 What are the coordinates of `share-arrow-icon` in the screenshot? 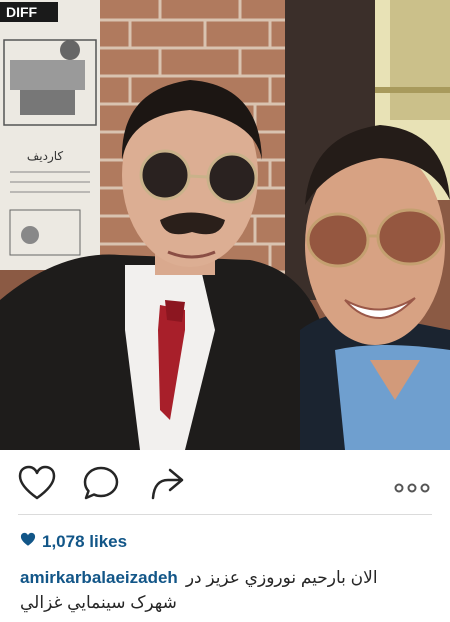 It's located at (167, 485).